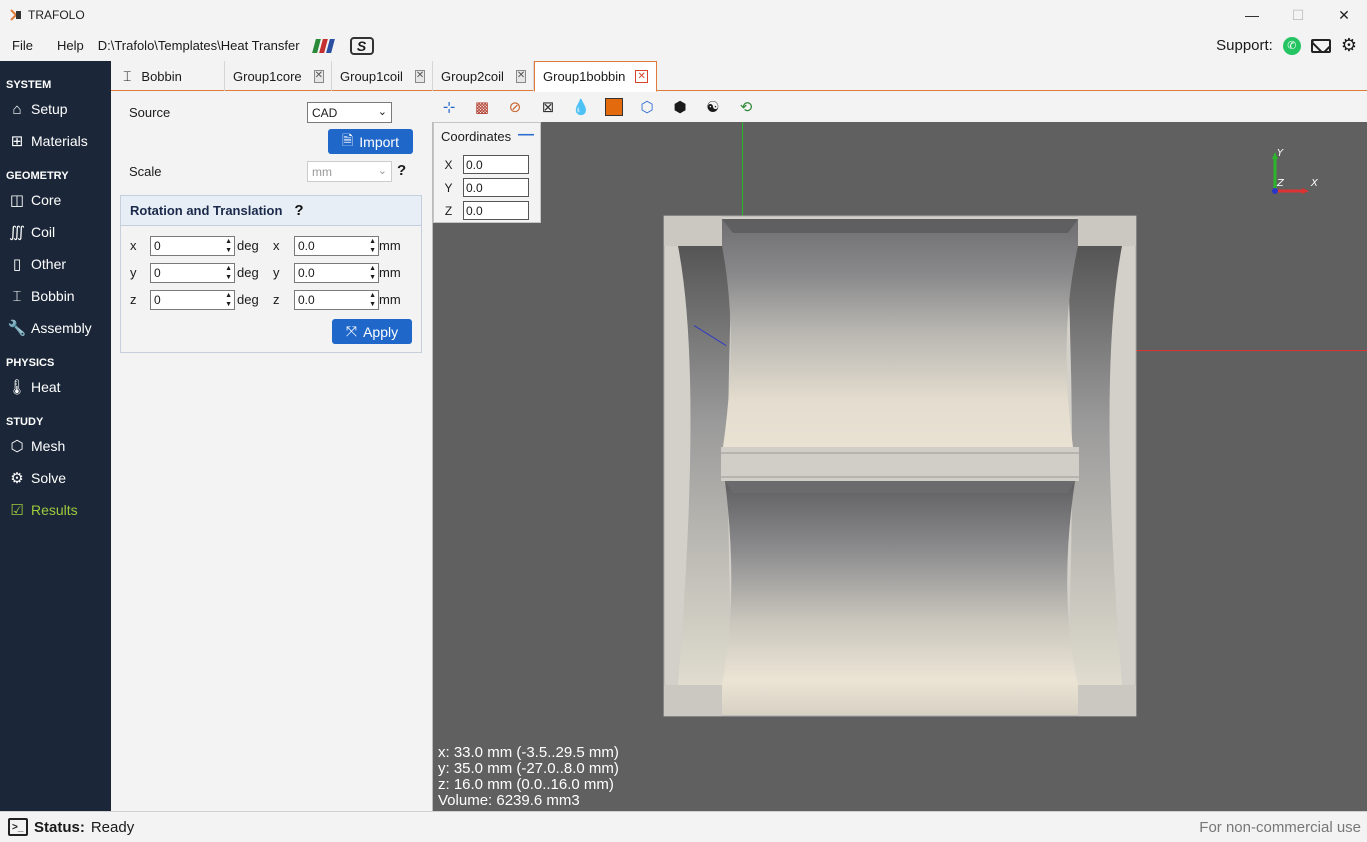 The image size is (1367, 842). I want to click on sidebar-item-setup: ⌂ Setup, so click(55, 109).